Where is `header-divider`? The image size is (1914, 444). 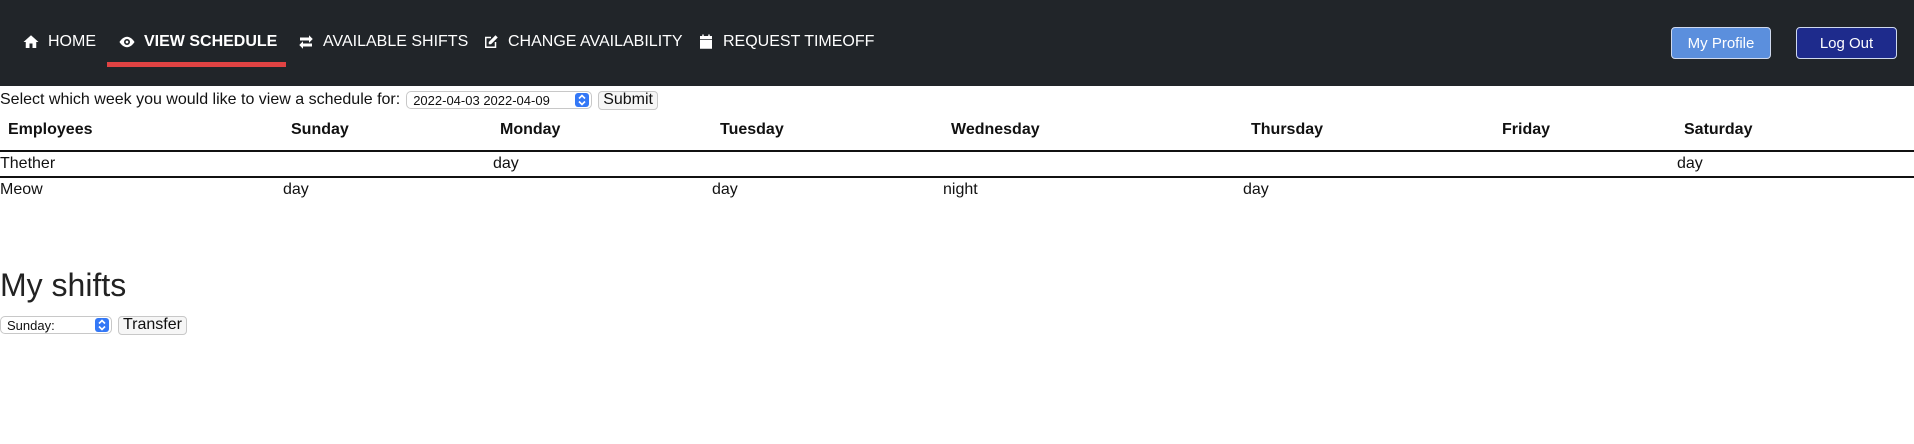 header-divider is located at coordinates (957, 151).